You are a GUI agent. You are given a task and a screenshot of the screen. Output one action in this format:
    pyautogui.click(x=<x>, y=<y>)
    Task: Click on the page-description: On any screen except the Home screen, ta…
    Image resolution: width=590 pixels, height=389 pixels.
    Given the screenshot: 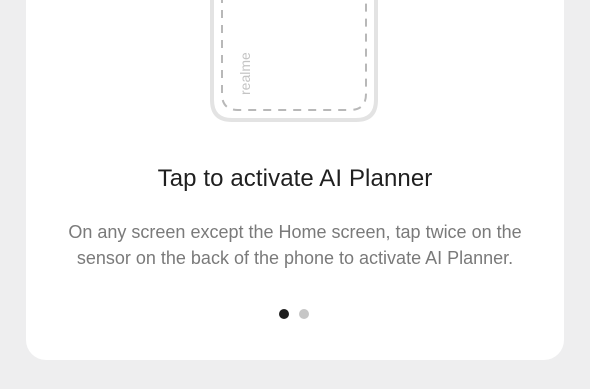 What is the action you would take?
    pyautogui.click(x=295, y=245)
    